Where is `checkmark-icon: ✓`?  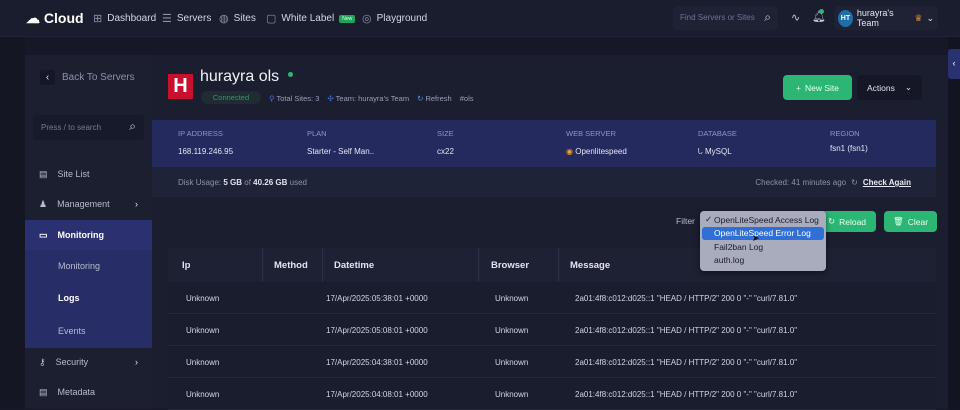
checkmark-icon: ✓ is located at coordinates (709, 219).